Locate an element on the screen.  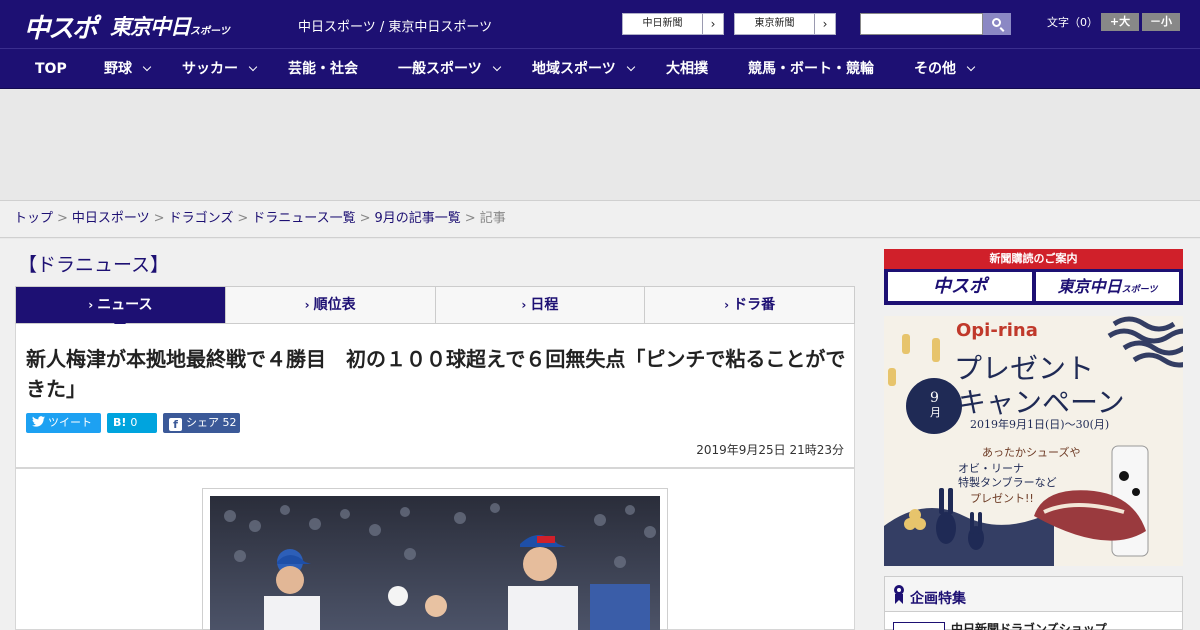
nav-item-soccer: サッカー is located at coordinates (220, 69).